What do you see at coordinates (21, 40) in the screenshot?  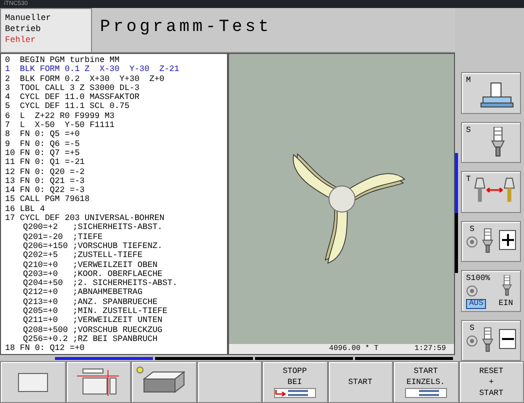 I see `error-label: Fehler` at bounding box center [21, 40].